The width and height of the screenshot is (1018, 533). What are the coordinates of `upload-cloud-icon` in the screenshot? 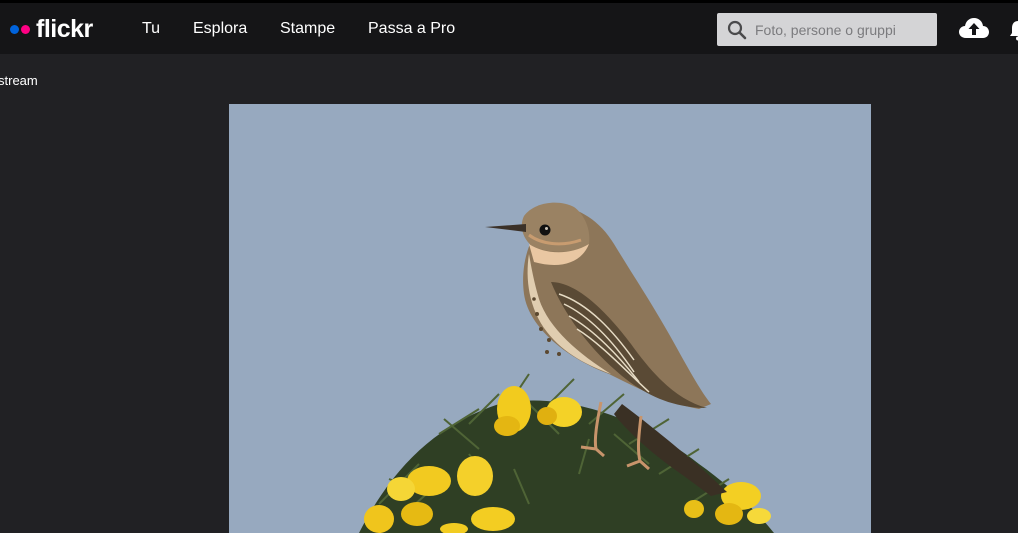 It's located at (974, 28).